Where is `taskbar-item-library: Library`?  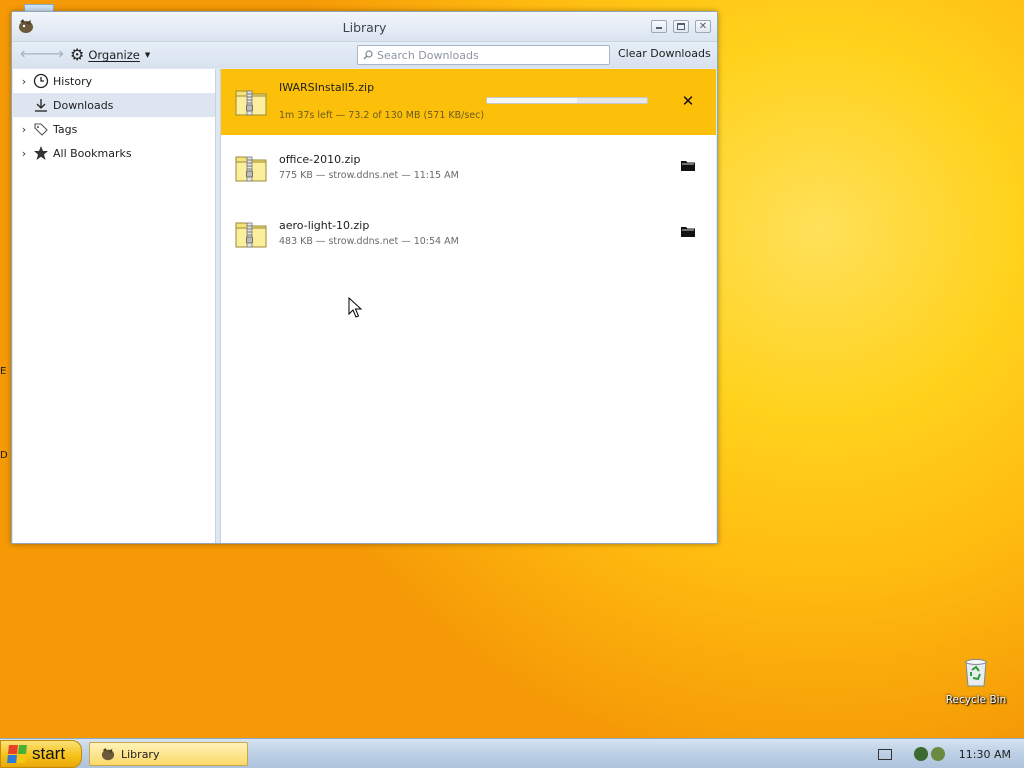
taskbar-item-library: Library is located at coordinates (168, 754).